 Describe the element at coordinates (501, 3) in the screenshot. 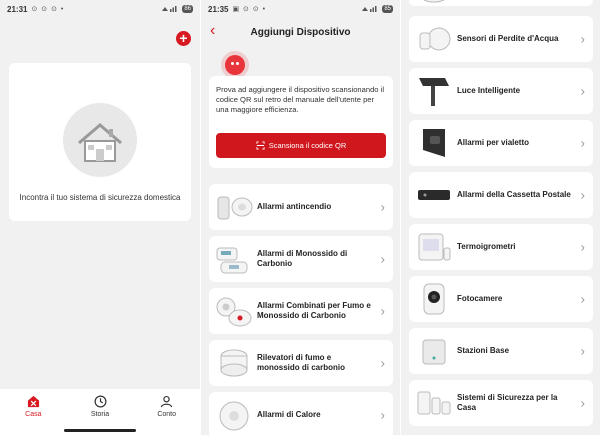

I see `device-row-partial` at that location.